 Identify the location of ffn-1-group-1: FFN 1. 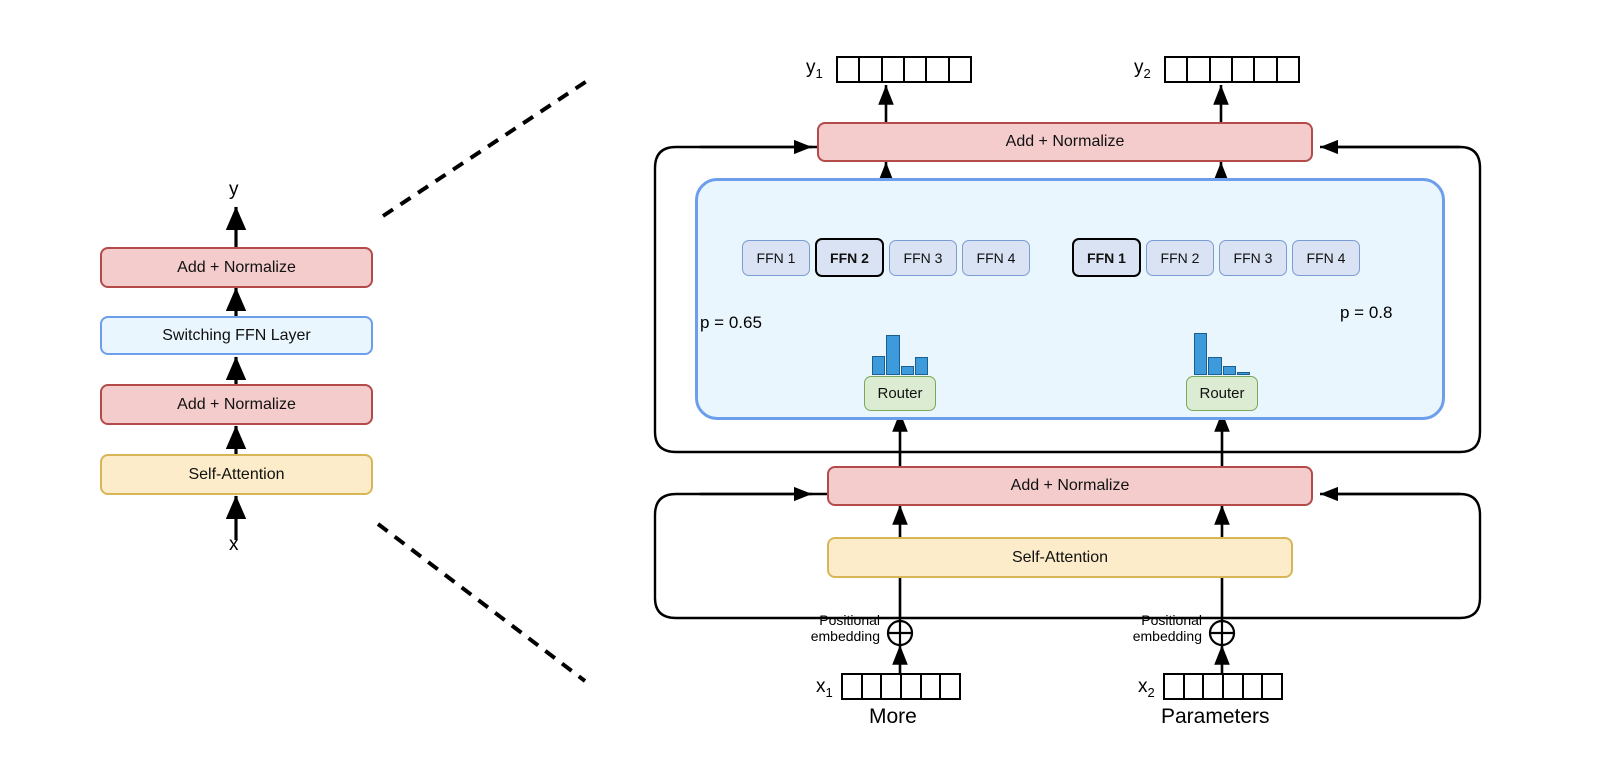
(776, 258).